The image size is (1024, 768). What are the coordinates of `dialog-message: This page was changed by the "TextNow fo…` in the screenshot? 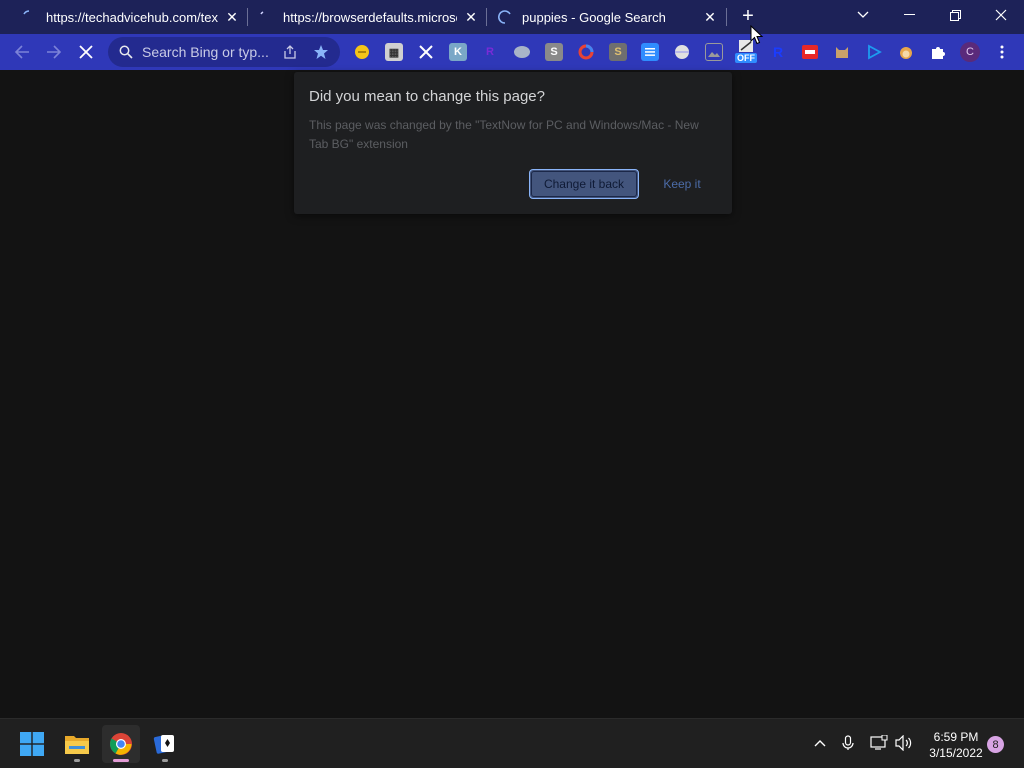 It's located at (504, 134).